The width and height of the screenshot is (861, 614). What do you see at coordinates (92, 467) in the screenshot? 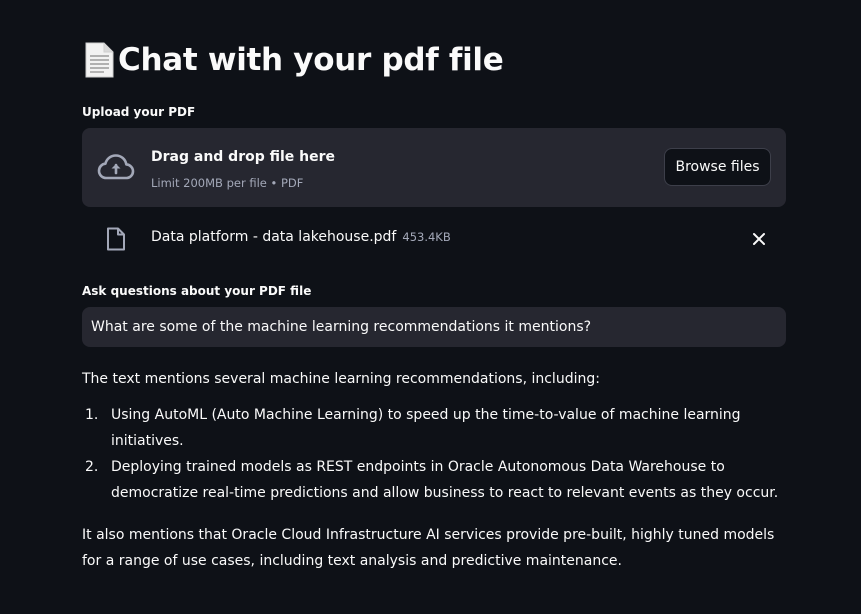
I see `list-item-number: 2.` at bounding box center [92, 467].